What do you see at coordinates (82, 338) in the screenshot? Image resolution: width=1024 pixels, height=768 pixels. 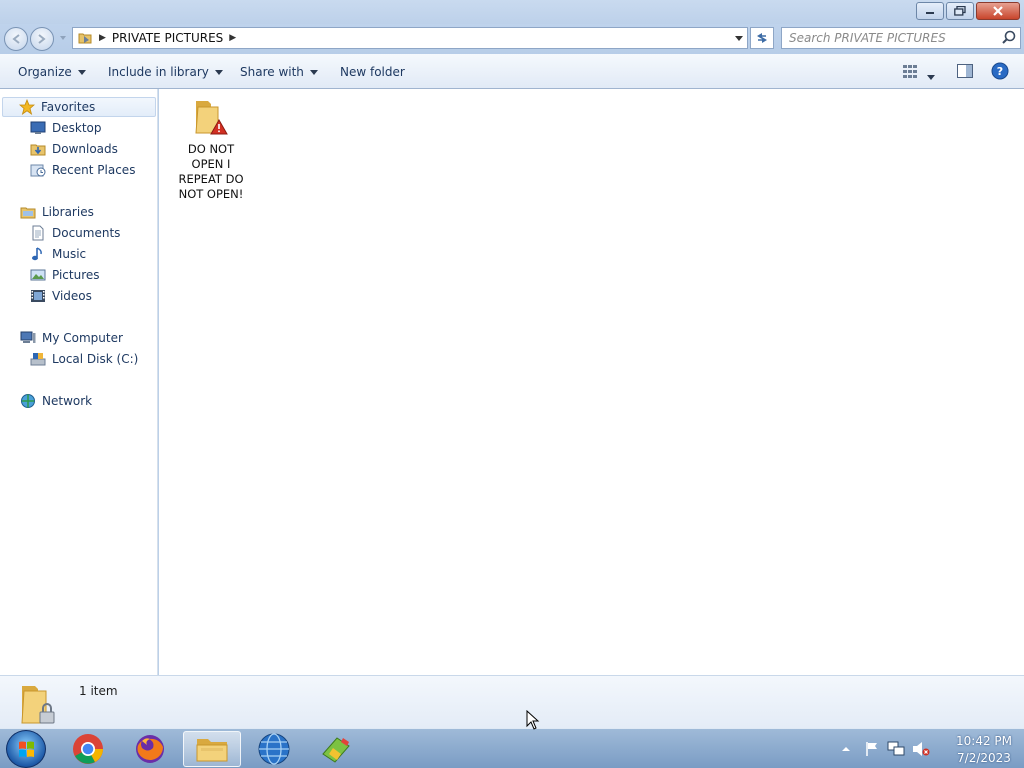 I see `nav-my-computer-label: My Computer` at bounding box center [82, 338].